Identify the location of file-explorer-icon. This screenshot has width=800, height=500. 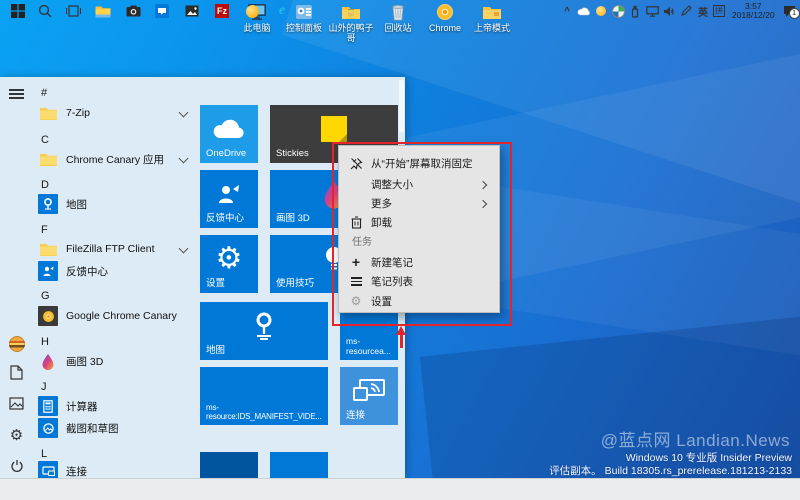
(103, 11).